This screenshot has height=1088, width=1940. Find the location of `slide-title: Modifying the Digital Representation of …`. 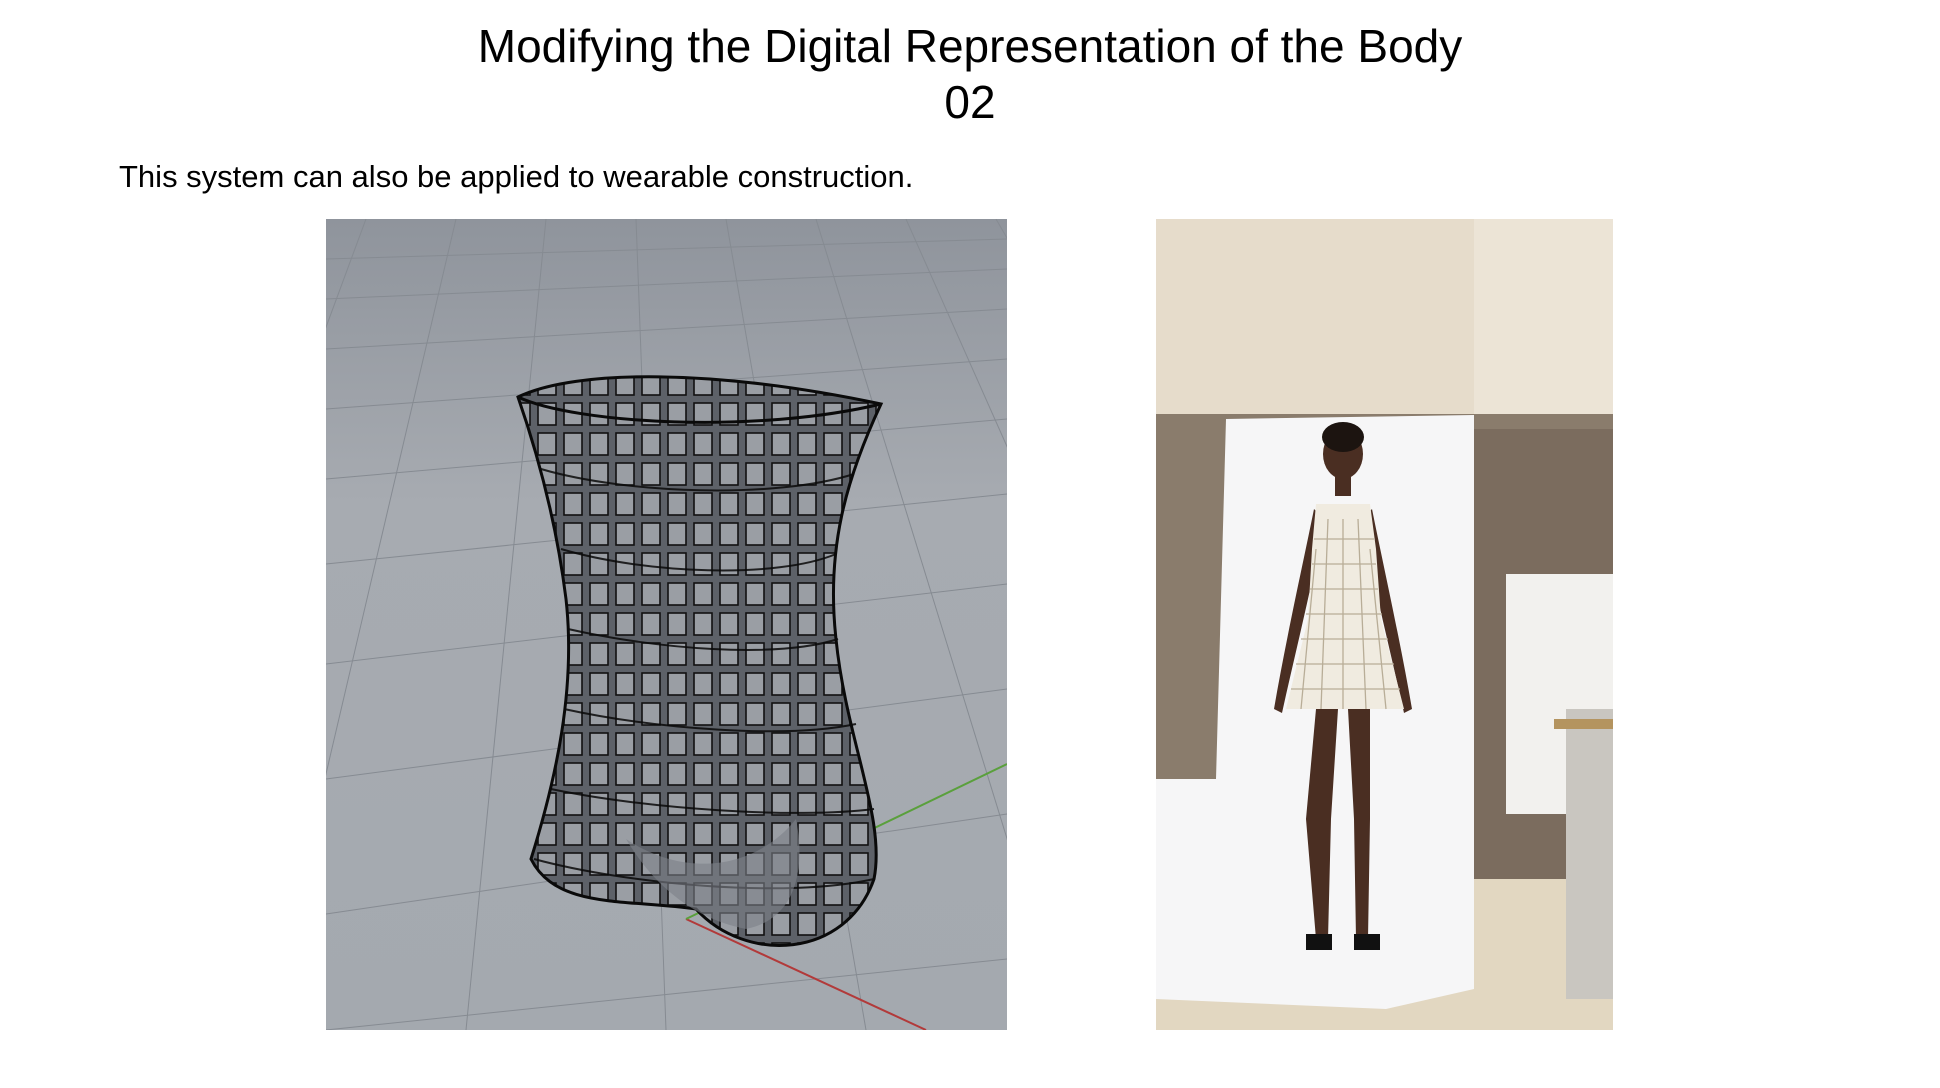

slide-title: Modifying the Digital Representation of … is located at coordinates (970, 74).